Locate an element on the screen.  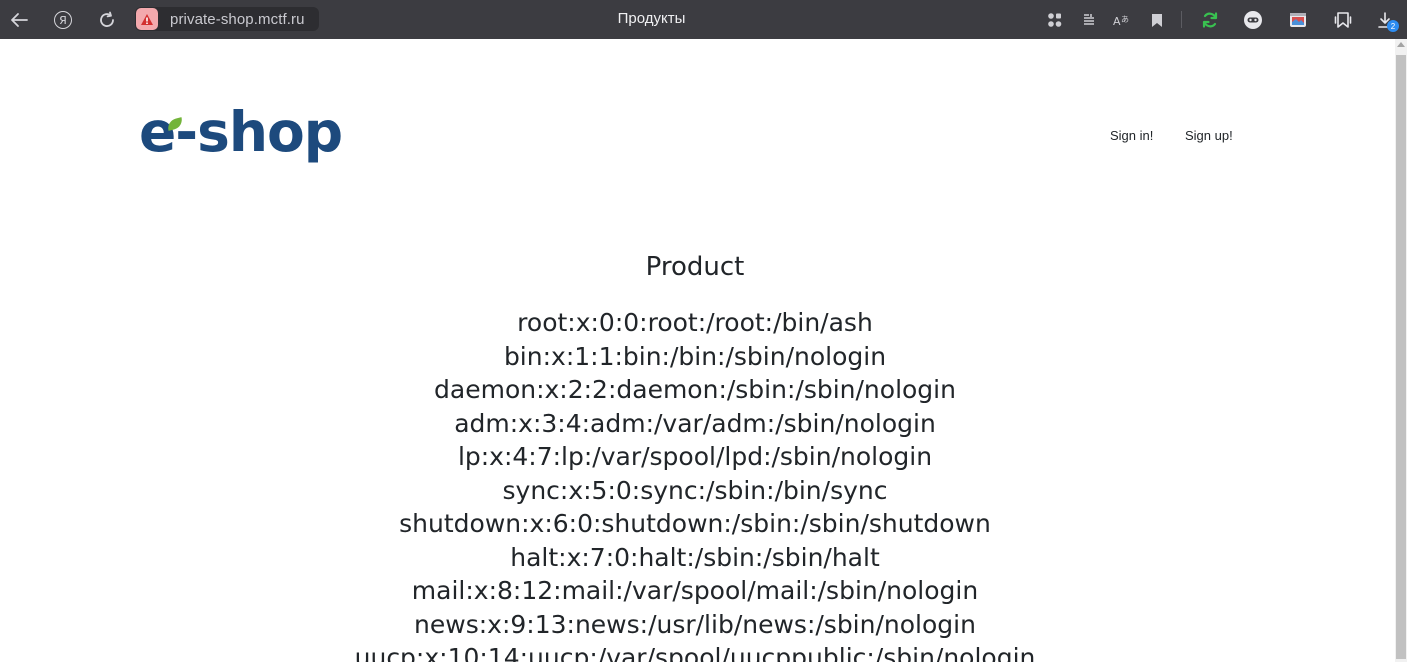
scroll-up-arrow-icon is located at coordinates (1401, 44).